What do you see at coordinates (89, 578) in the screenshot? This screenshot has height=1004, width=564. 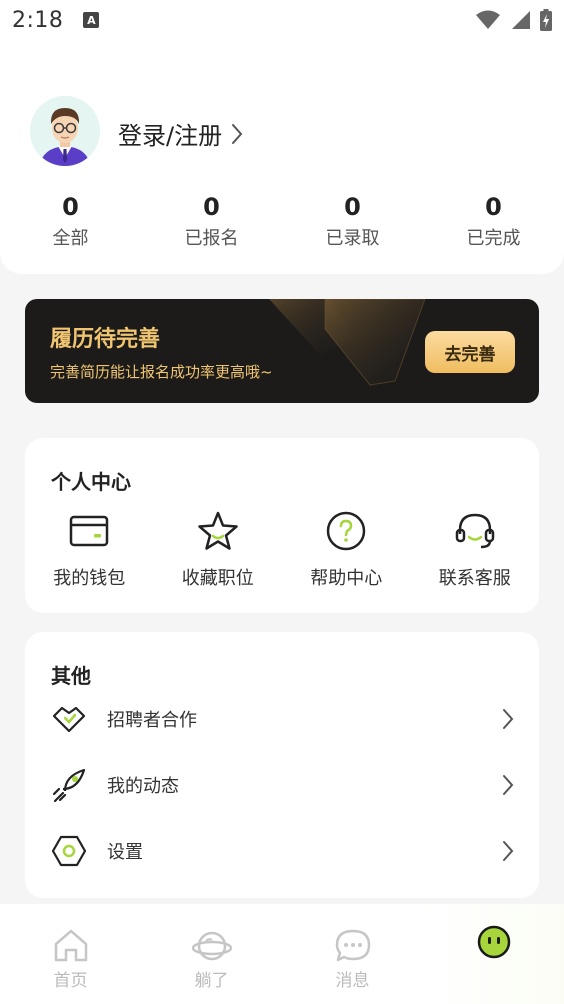 I see `grid-item-label: 我的钱包` at bounding box center [89, 578].